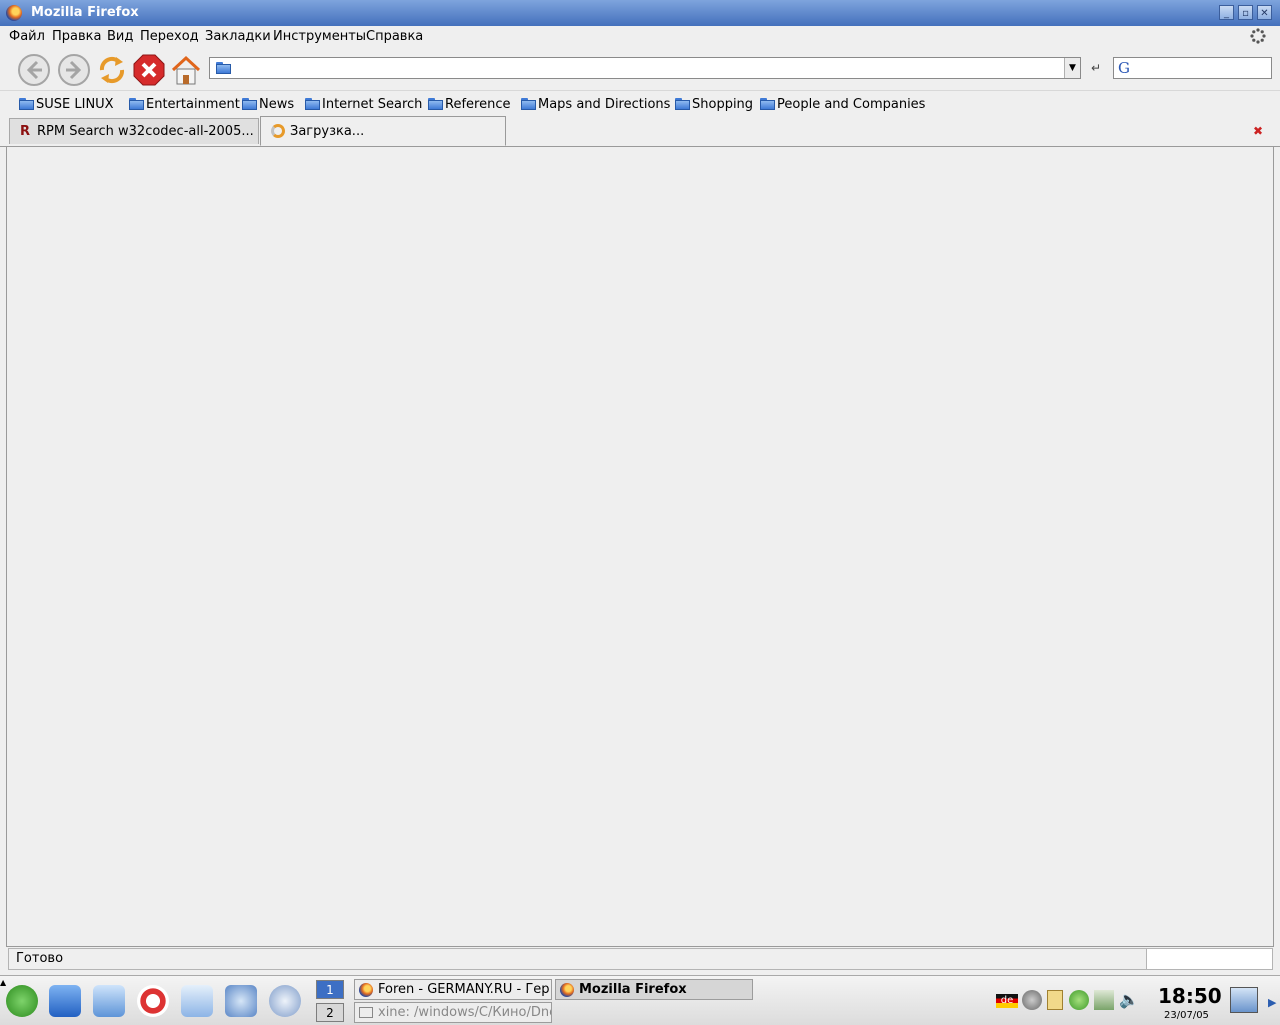 Image resolution: width=1280 pixels, height=1025 pixels. I want to click on suse-menu-icon, so click(22, 1001).